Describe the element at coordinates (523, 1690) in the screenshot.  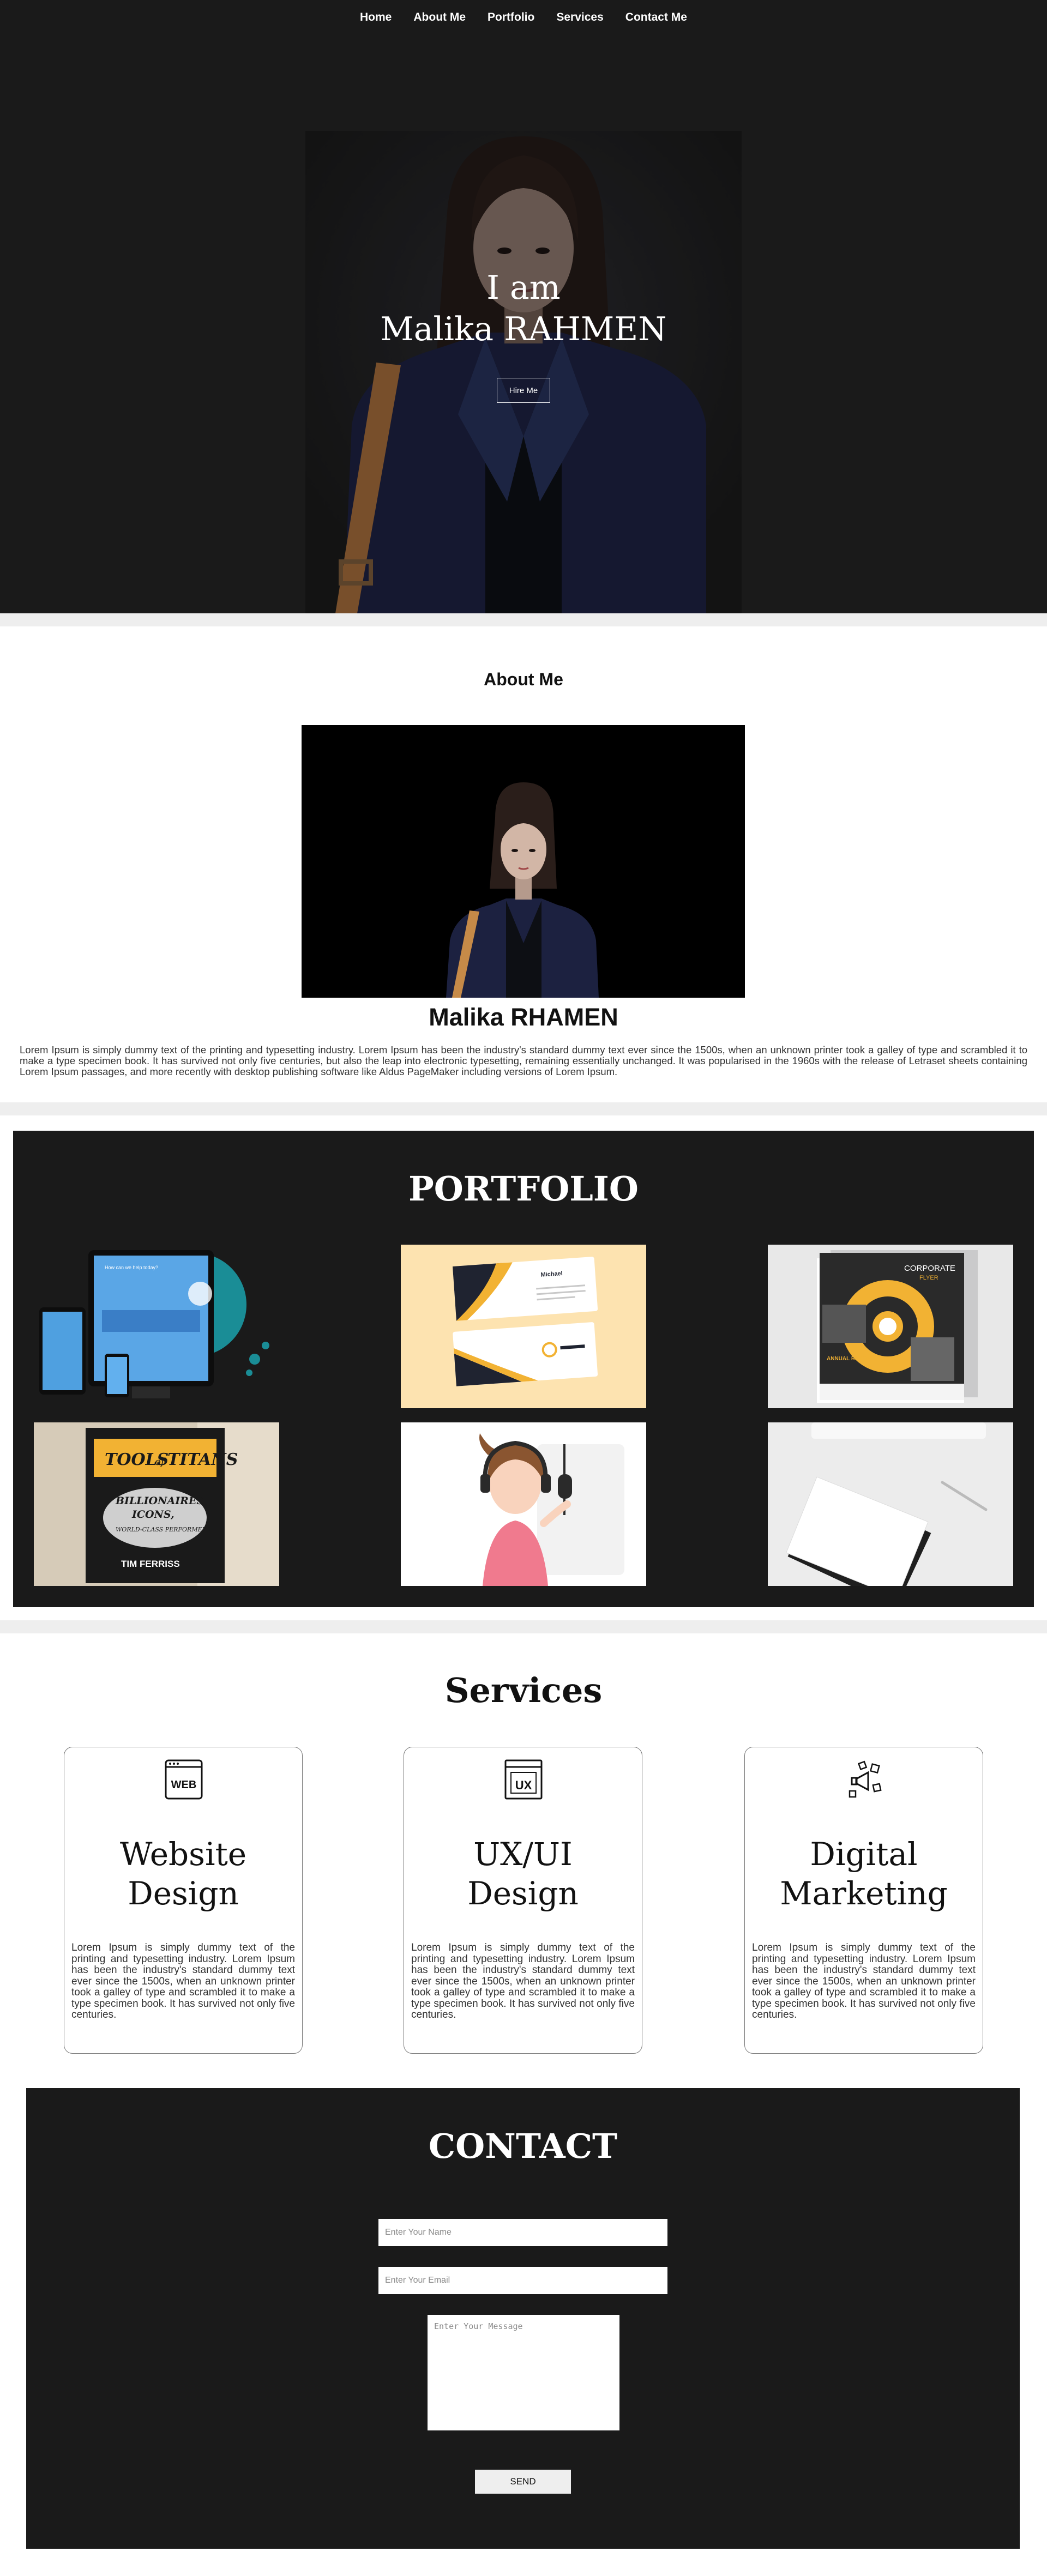
I see `services-title: Services` at that location.